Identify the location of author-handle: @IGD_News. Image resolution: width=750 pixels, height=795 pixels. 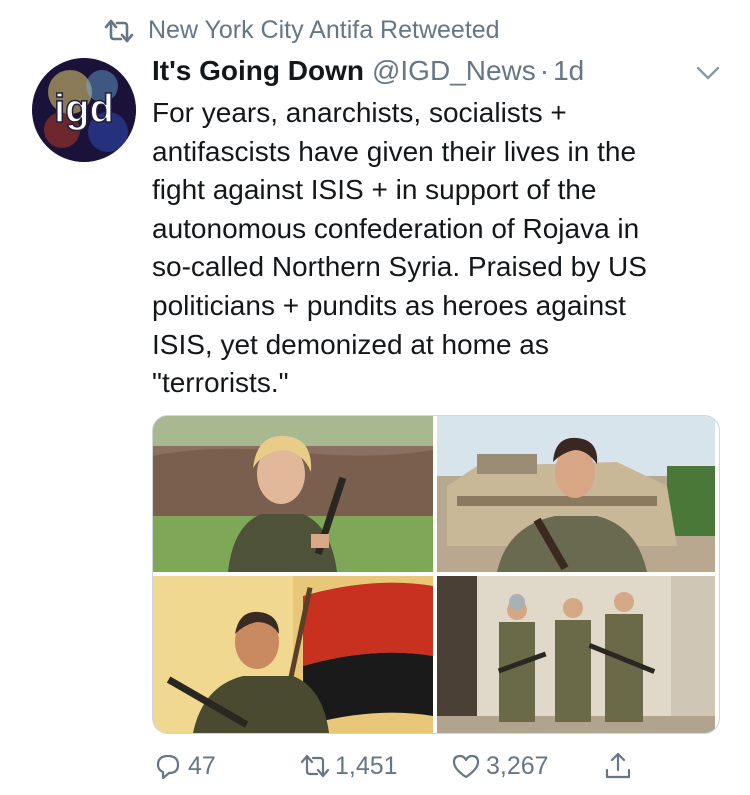
(454, 71).